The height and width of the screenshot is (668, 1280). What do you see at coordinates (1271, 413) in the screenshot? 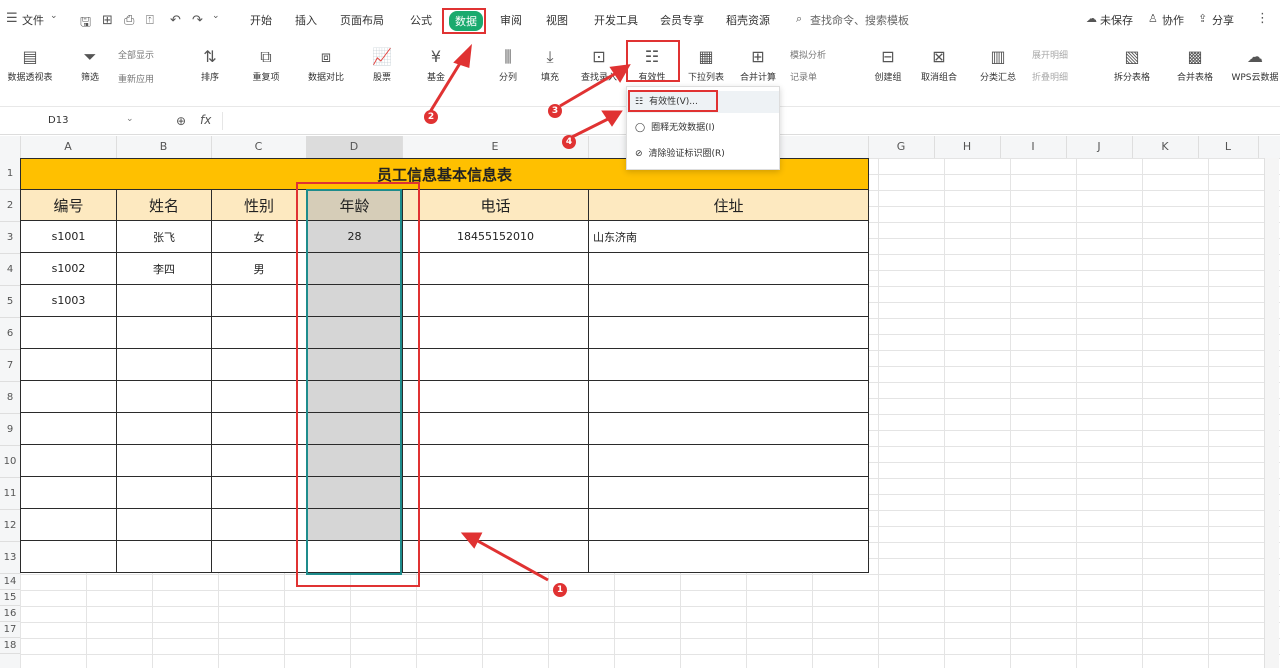
I see `vertical-scrollbar` at bounding box center [1271, 413].